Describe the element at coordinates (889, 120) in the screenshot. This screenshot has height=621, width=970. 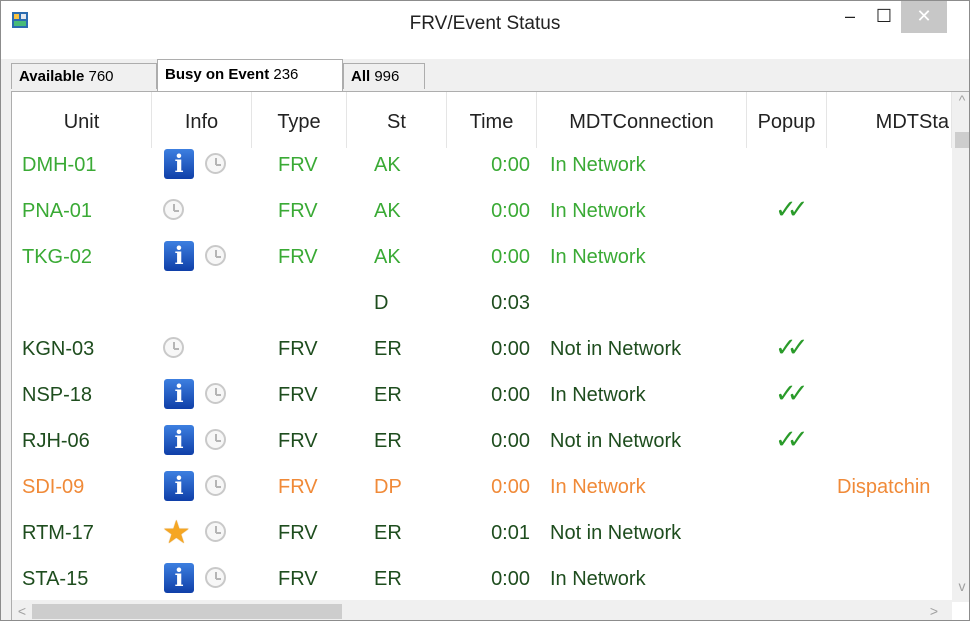
I see `column-header-mdtstatus: MDTSta` at that location.